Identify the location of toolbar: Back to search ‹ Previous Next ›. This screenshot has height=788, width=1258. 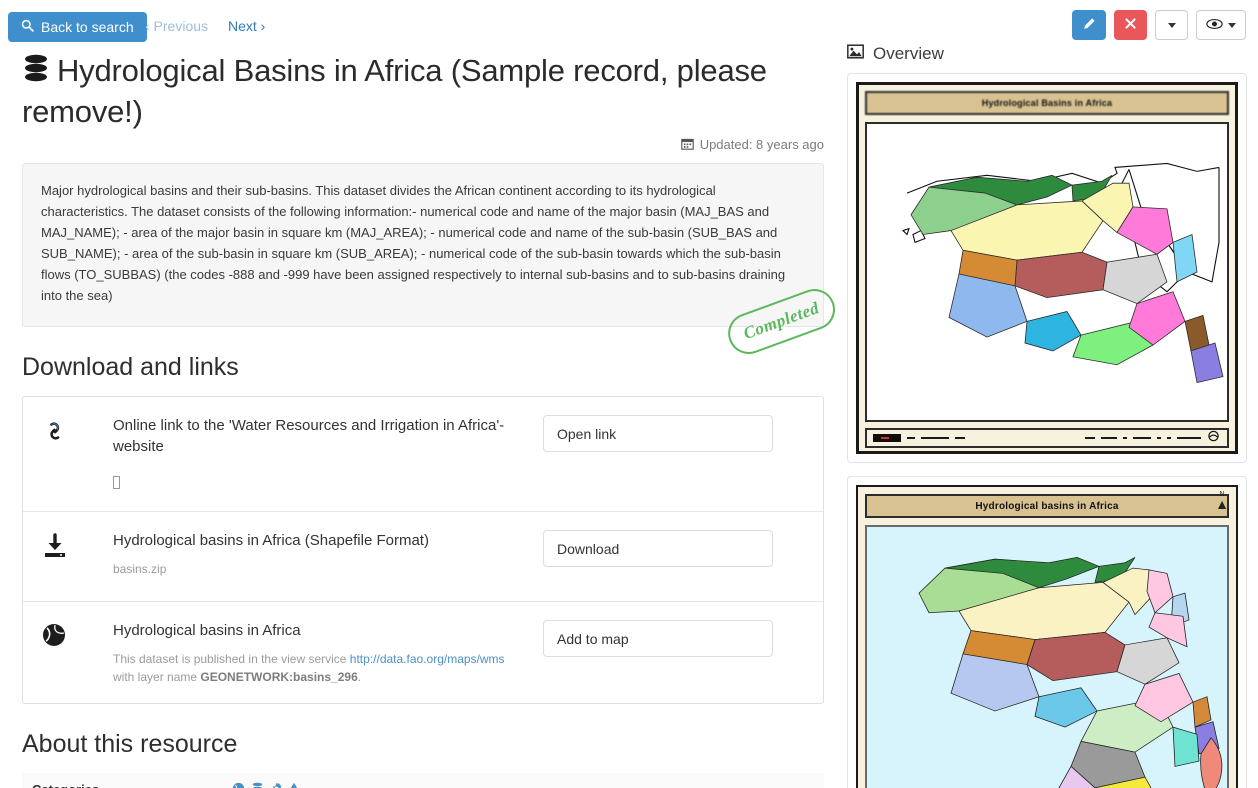
(629, 23).